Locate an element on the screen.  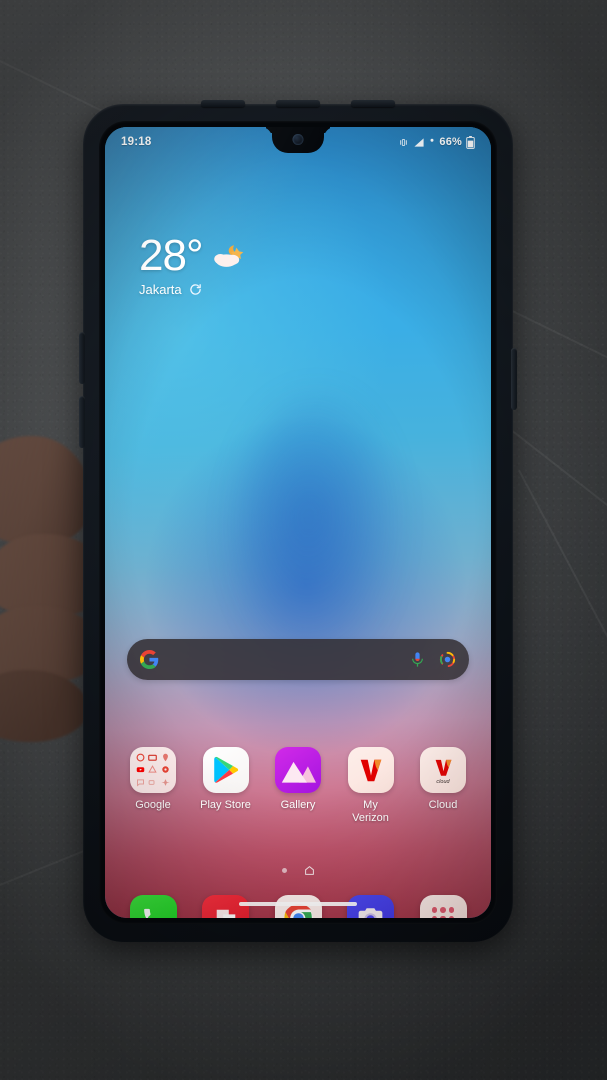
app-verizon-cloud: cloud Cloud is located at coordinates (443, 785).